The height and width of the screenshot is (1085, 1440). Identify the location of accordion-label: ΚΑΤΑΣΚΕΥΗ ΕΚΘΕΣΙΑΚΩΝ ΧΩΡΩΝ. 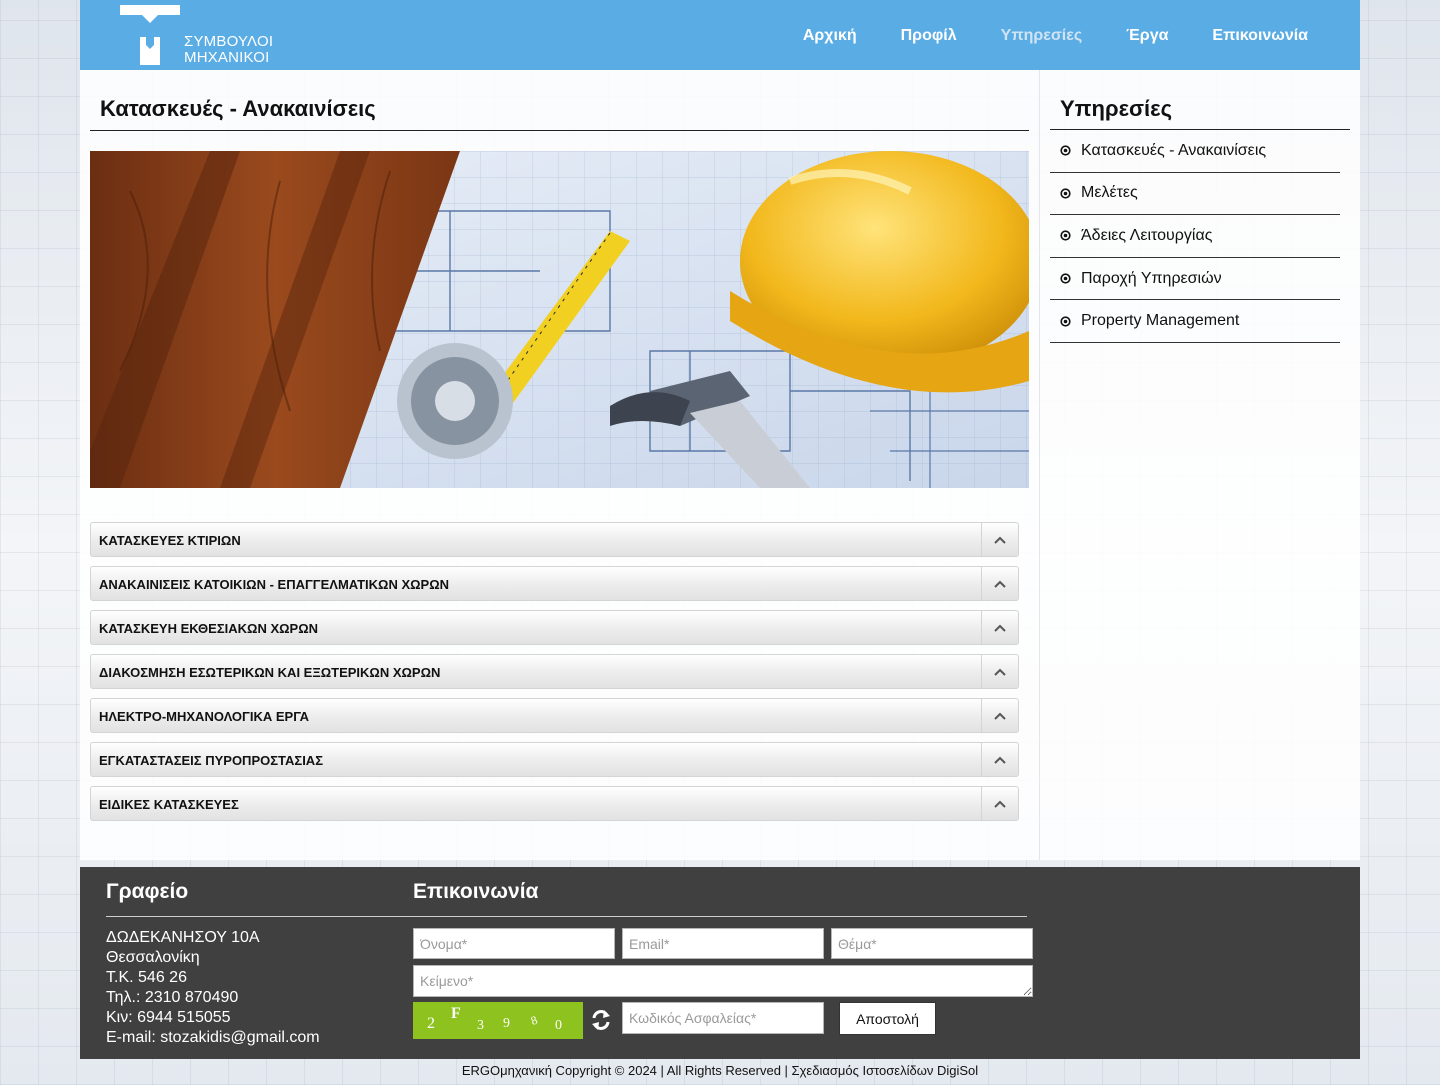
(209, 628).